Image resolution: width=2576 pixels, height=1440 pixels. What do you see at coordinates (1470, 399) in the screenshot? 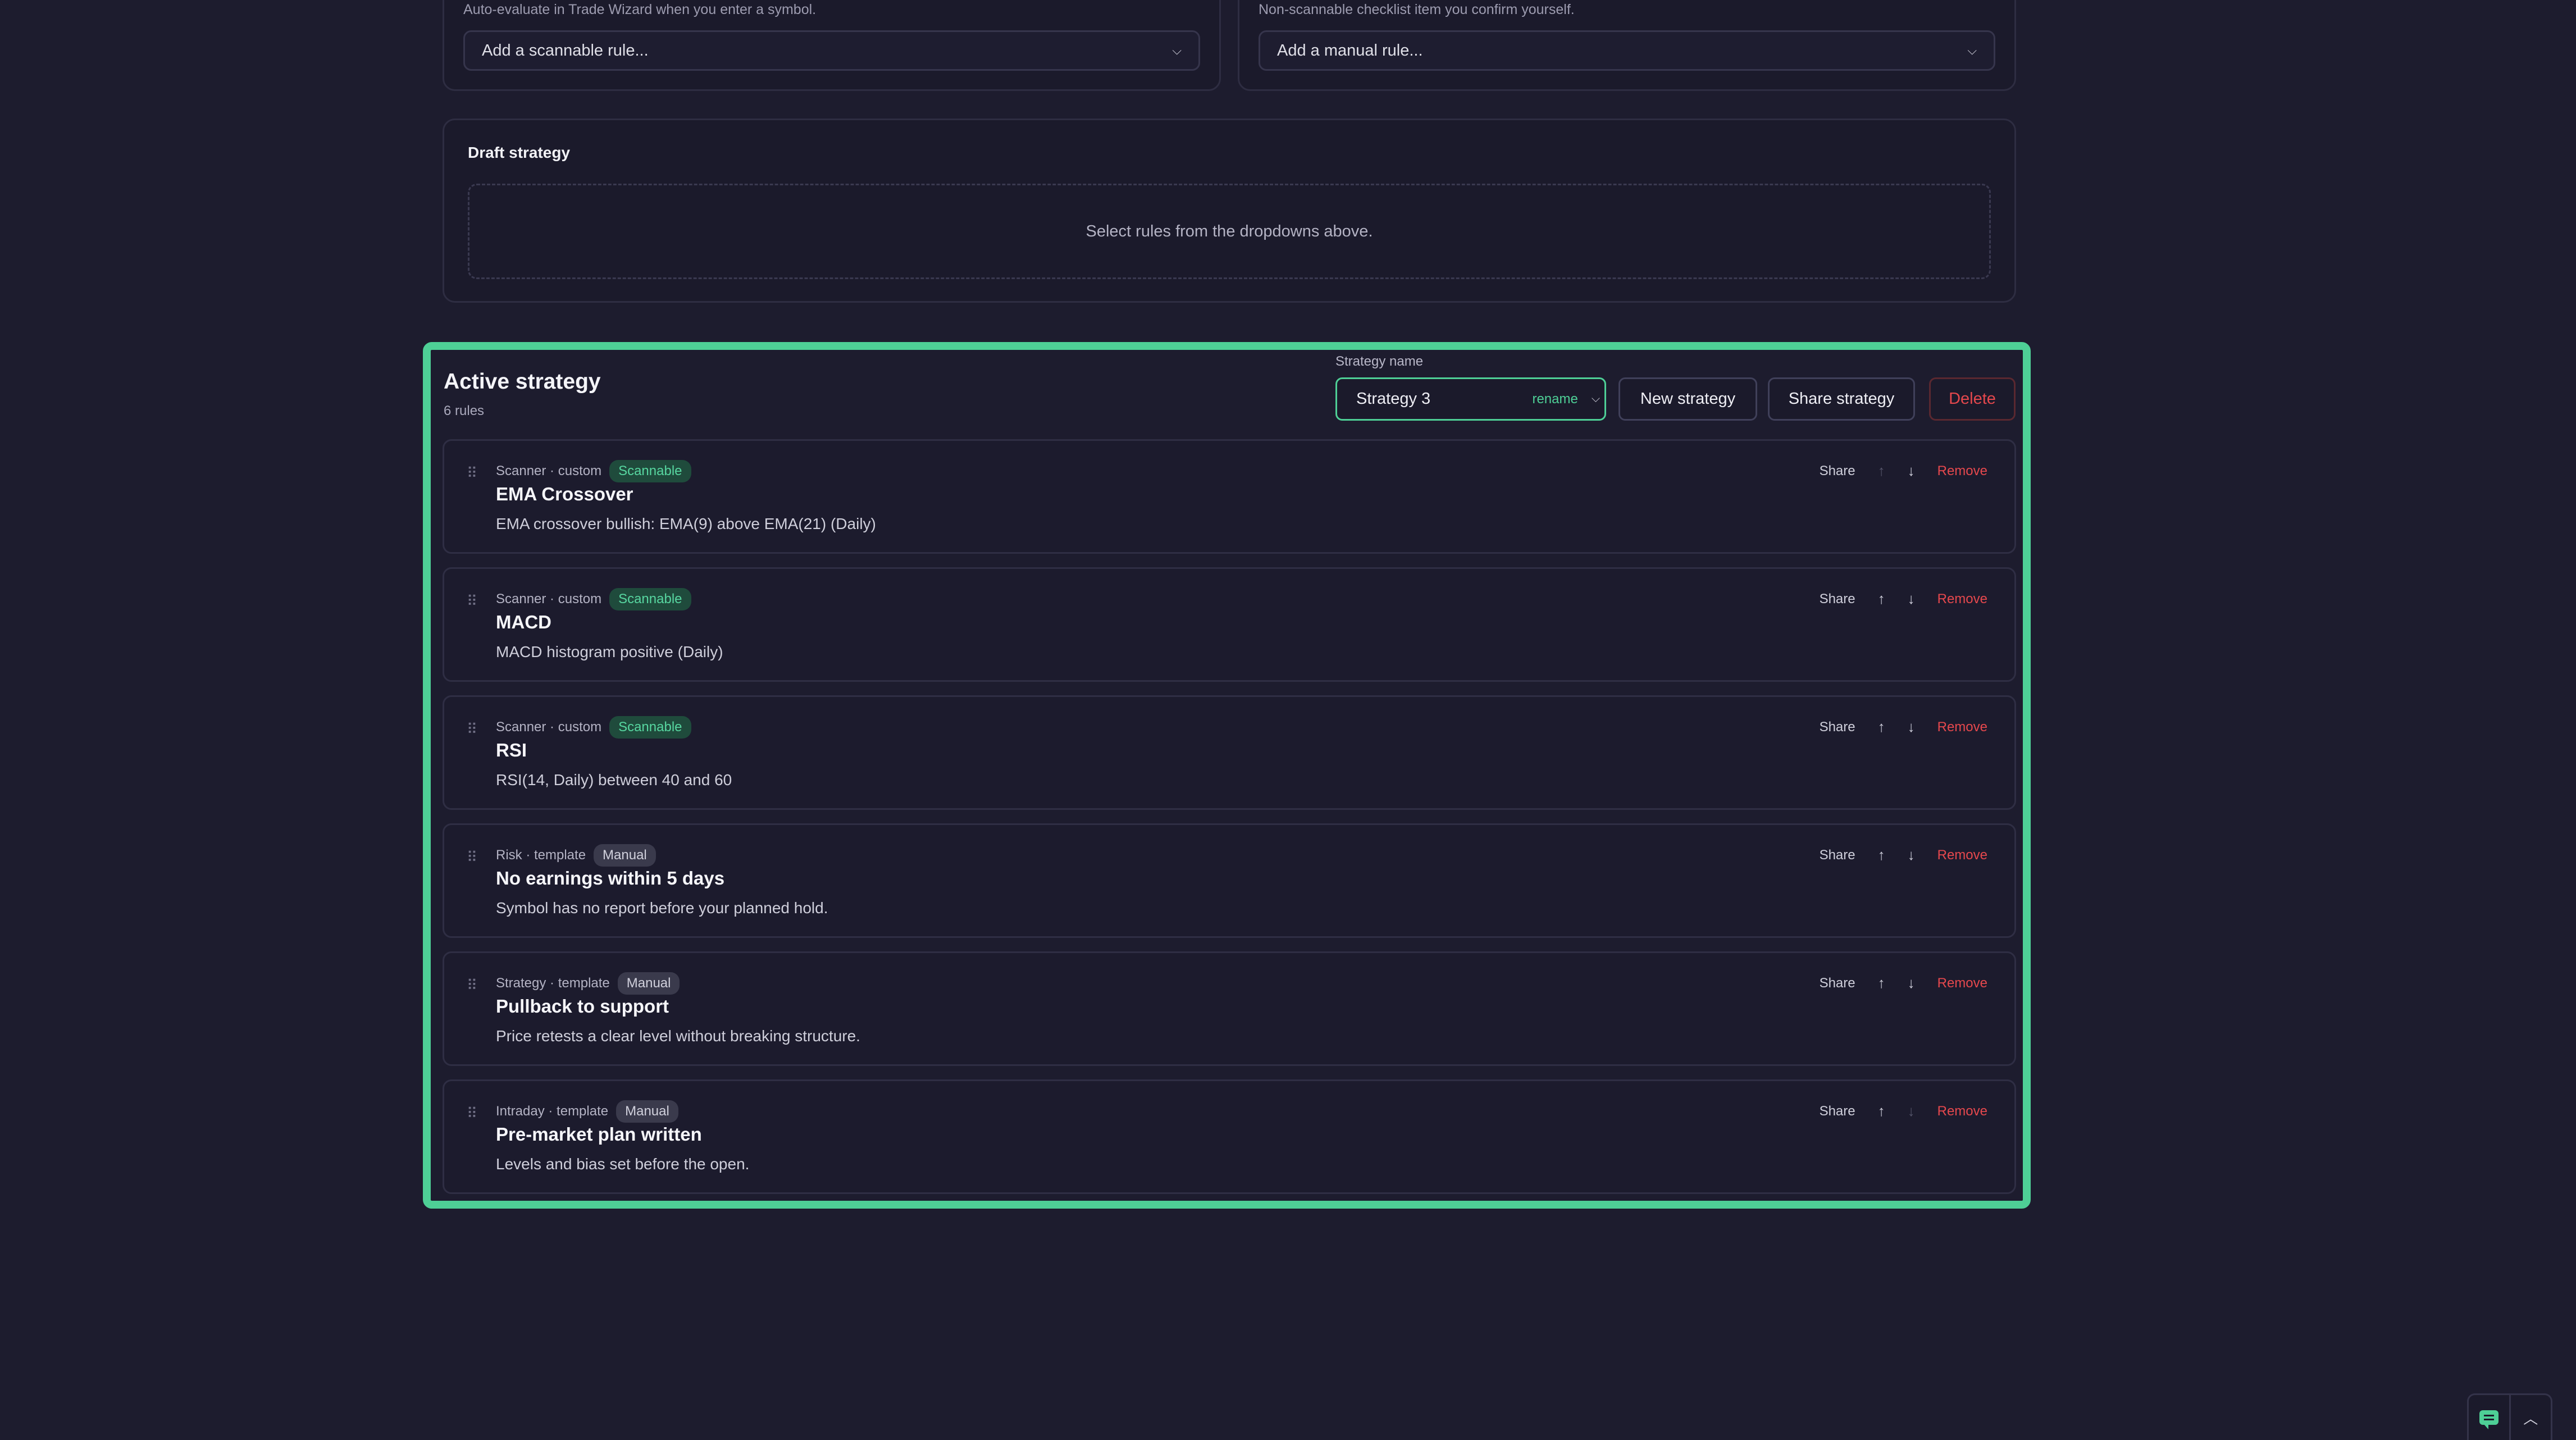
I see `strategy-name-select: Strategy 3 rename ⌵` at bounding box center [1470, 399].